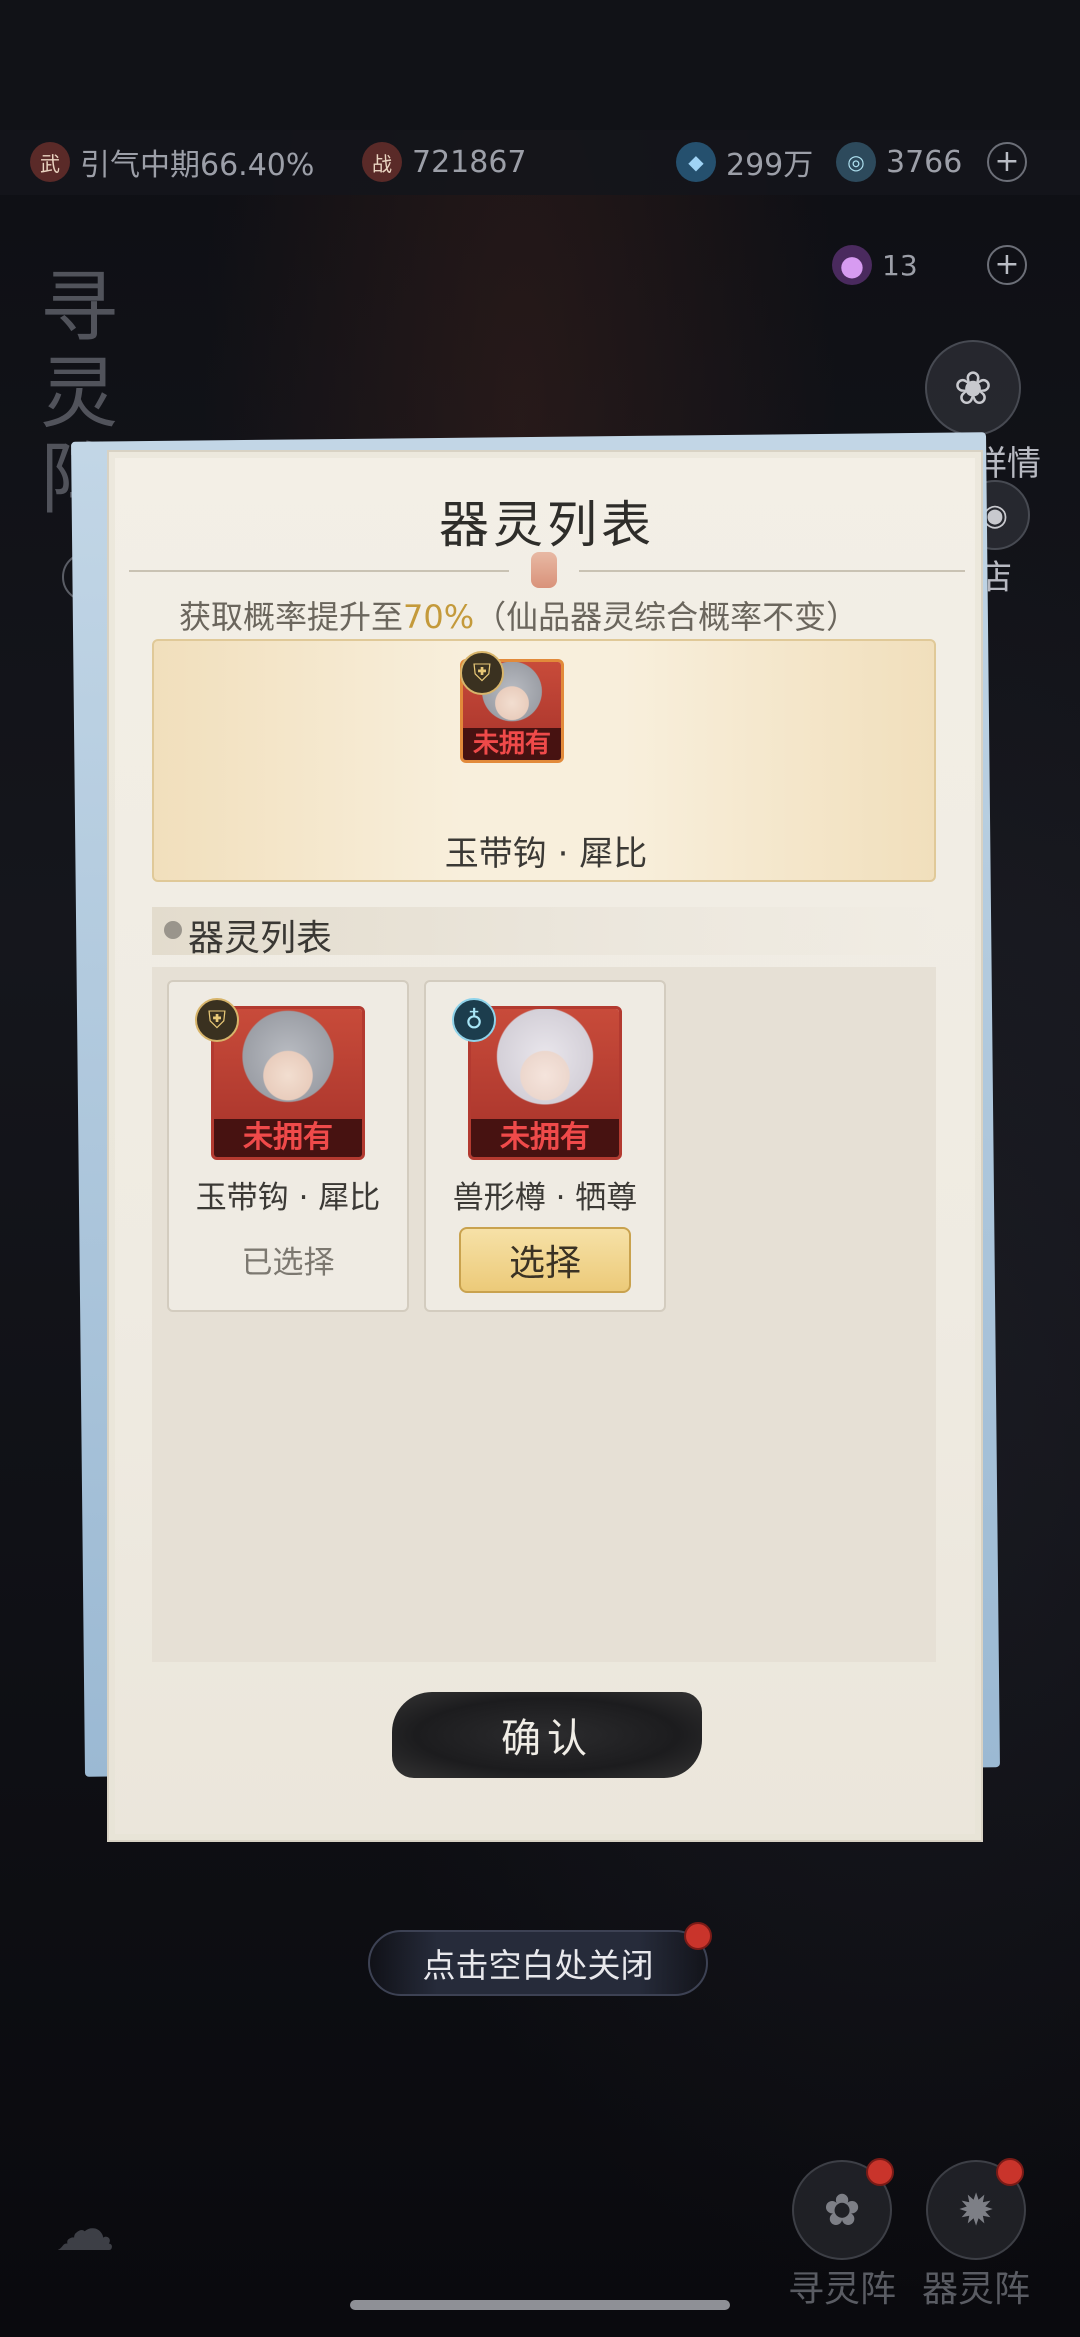  What do you see at coordinates (382, 162) in the screenshot?
I see `combat-power-icon: 战` at bounding box center [382, 162].